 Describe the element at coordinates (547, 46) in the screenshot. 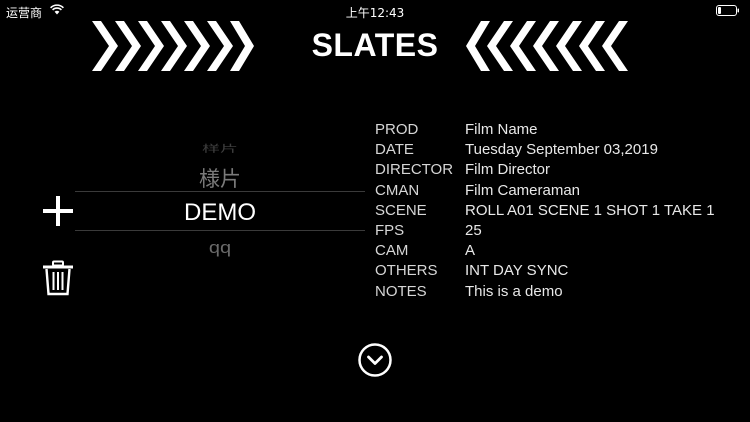

I see `chevrons-left-icon` at that location.